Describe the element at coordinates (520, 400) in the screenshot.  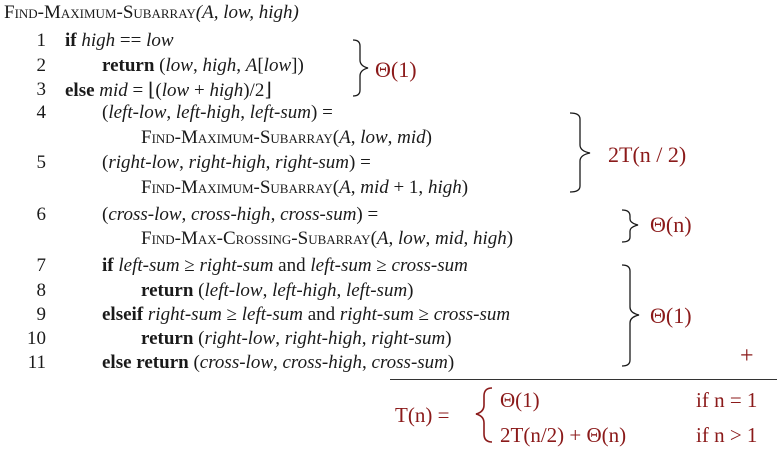
I see `recurrence-case1-value: Θ(1)` at that location.